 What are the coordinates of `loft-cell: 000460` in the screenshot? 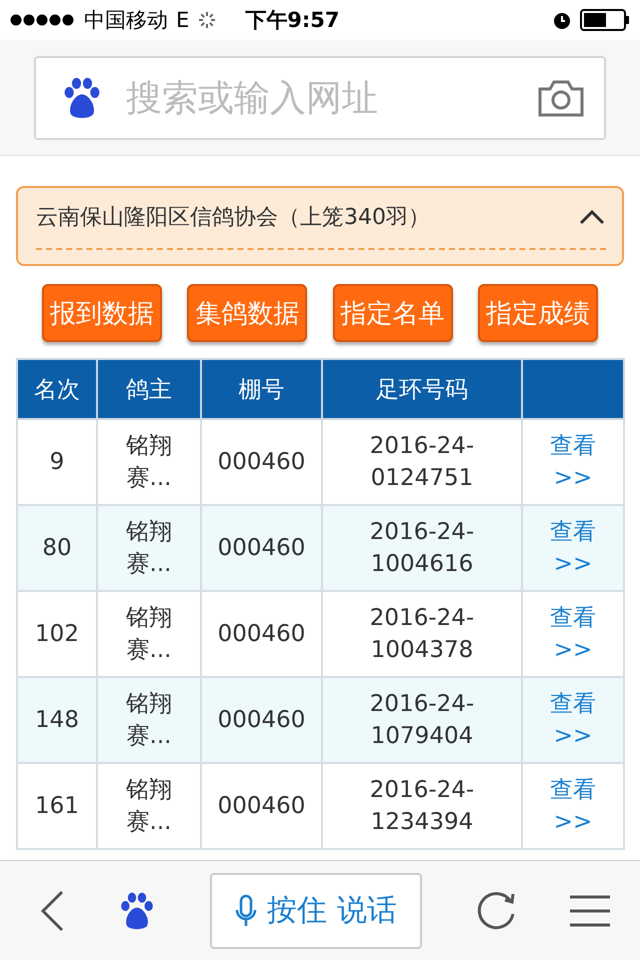 It's located at (261, 806).